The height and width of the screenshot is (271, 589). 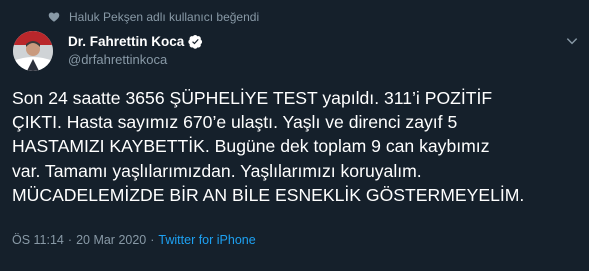 I want to click on author-block: Dr. Fahrettin Koca @drfahrettinkoca, so click(x=135, y=49).